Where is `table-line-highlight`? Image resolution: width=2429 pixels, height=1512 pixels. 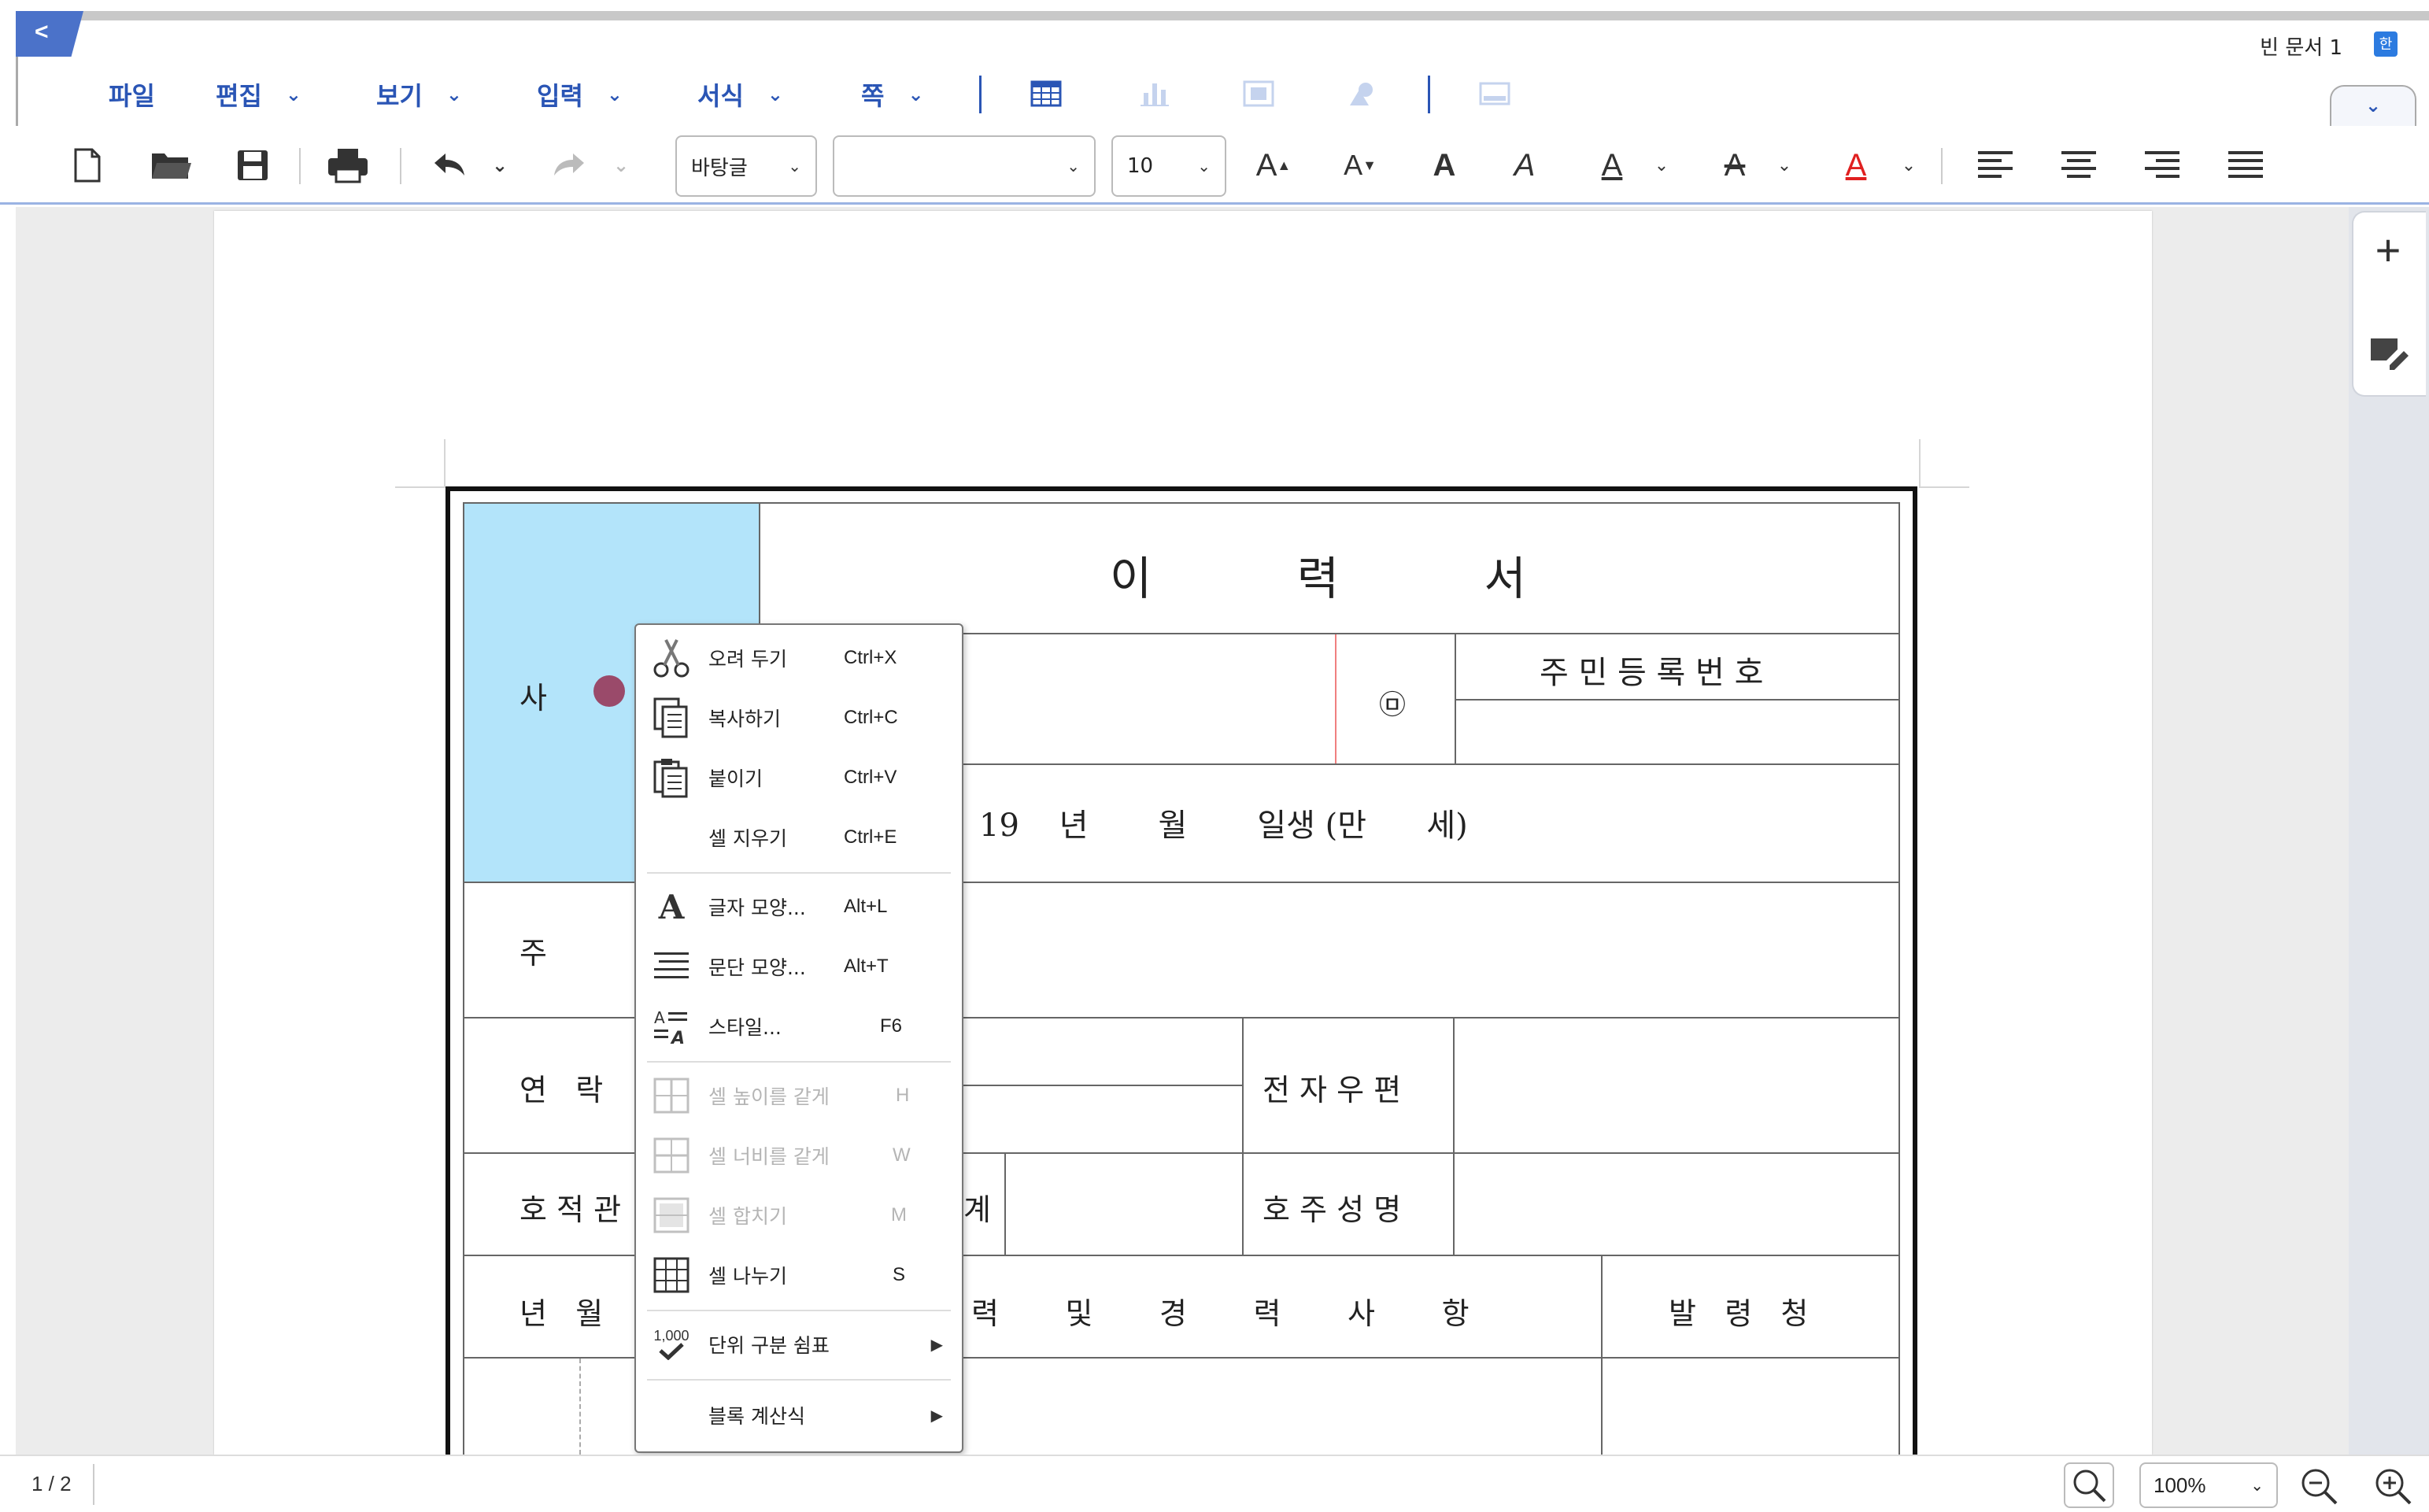 table-line-highlight is located at coordinates (1336, 699).